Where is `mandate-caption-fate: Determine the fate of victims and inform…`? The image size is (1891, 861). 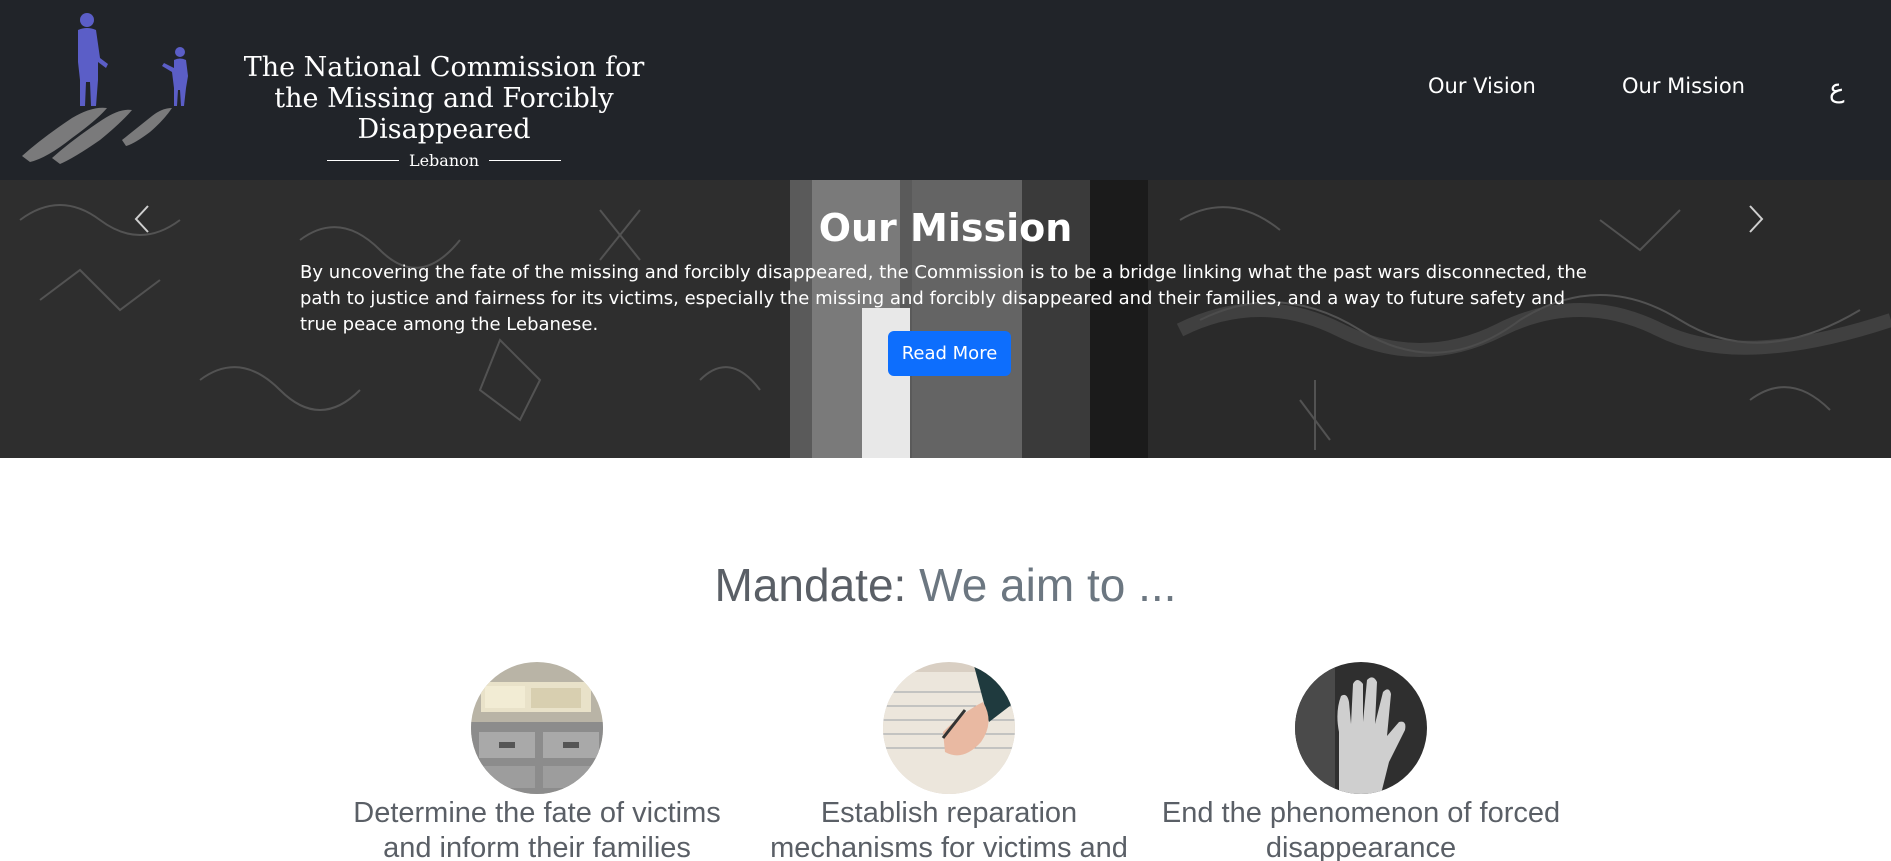 mandate-caption-fate: Determine the fate of victims and inform… is located at coordinates (537, 829).